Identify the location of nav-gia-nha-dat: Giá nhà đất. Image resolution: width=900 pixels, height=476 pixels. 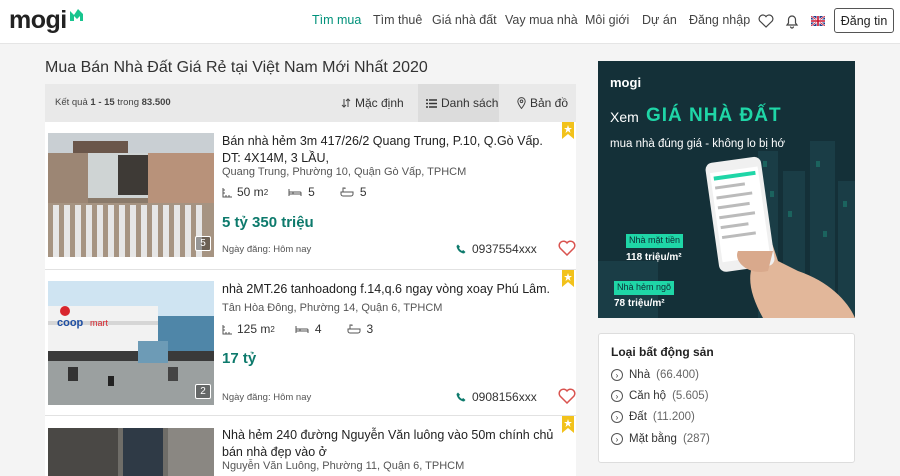
(464, 20).